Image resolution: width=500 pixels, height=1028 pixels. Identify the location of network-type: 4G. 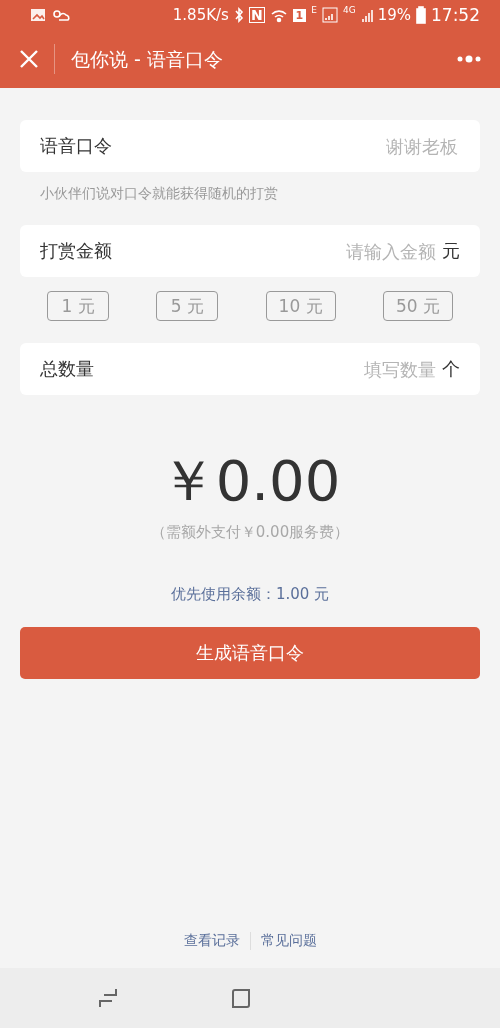
(349, 10).